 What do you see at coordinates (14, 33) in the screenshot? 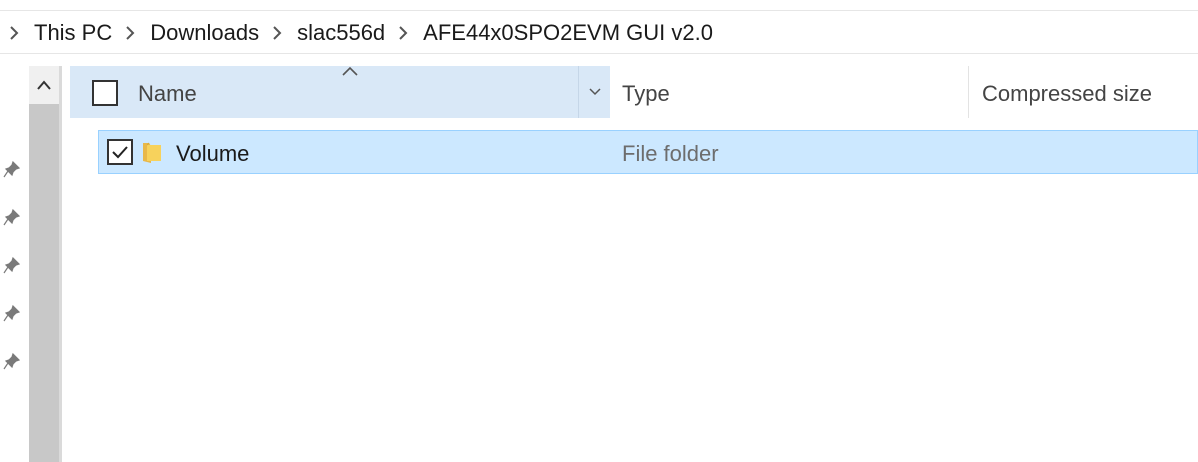
I see `breadcrumb-expand-icon` at bounding box center [14, 33].